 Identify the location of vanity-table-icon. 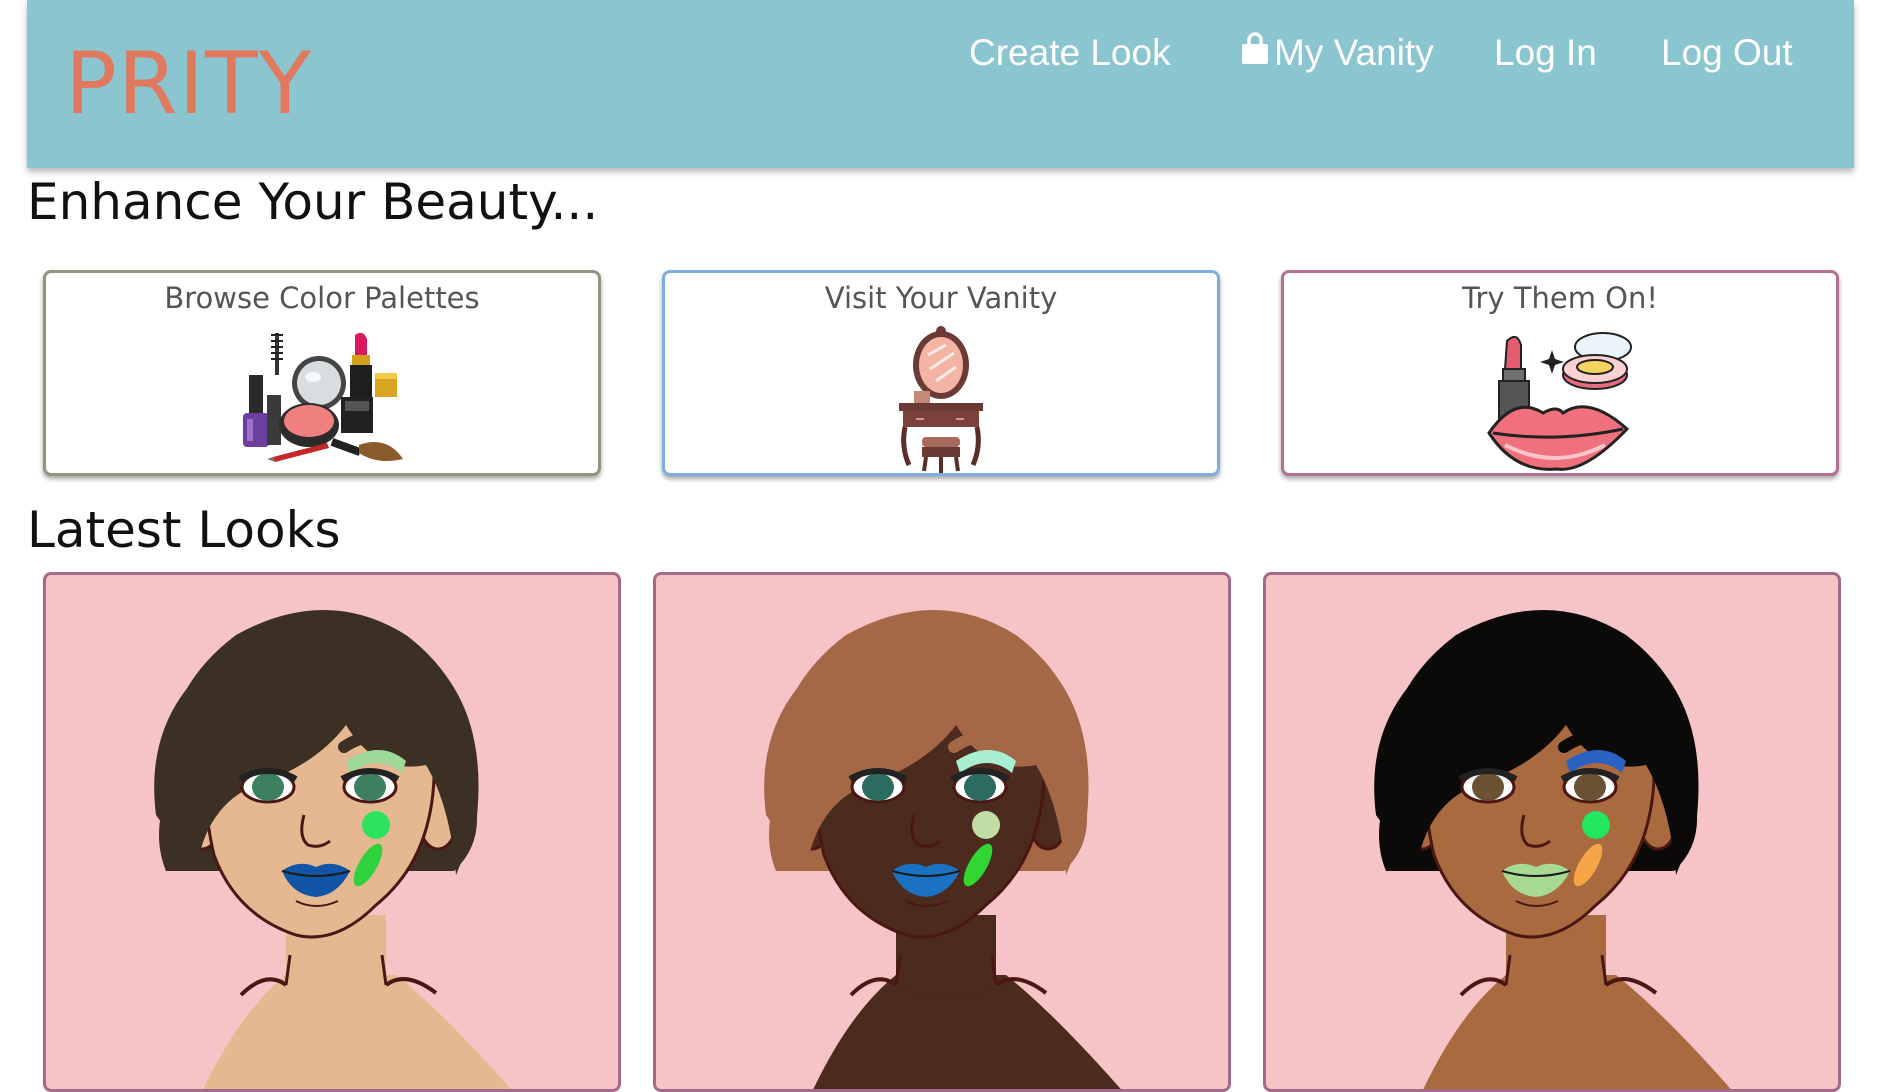
(941, 403).